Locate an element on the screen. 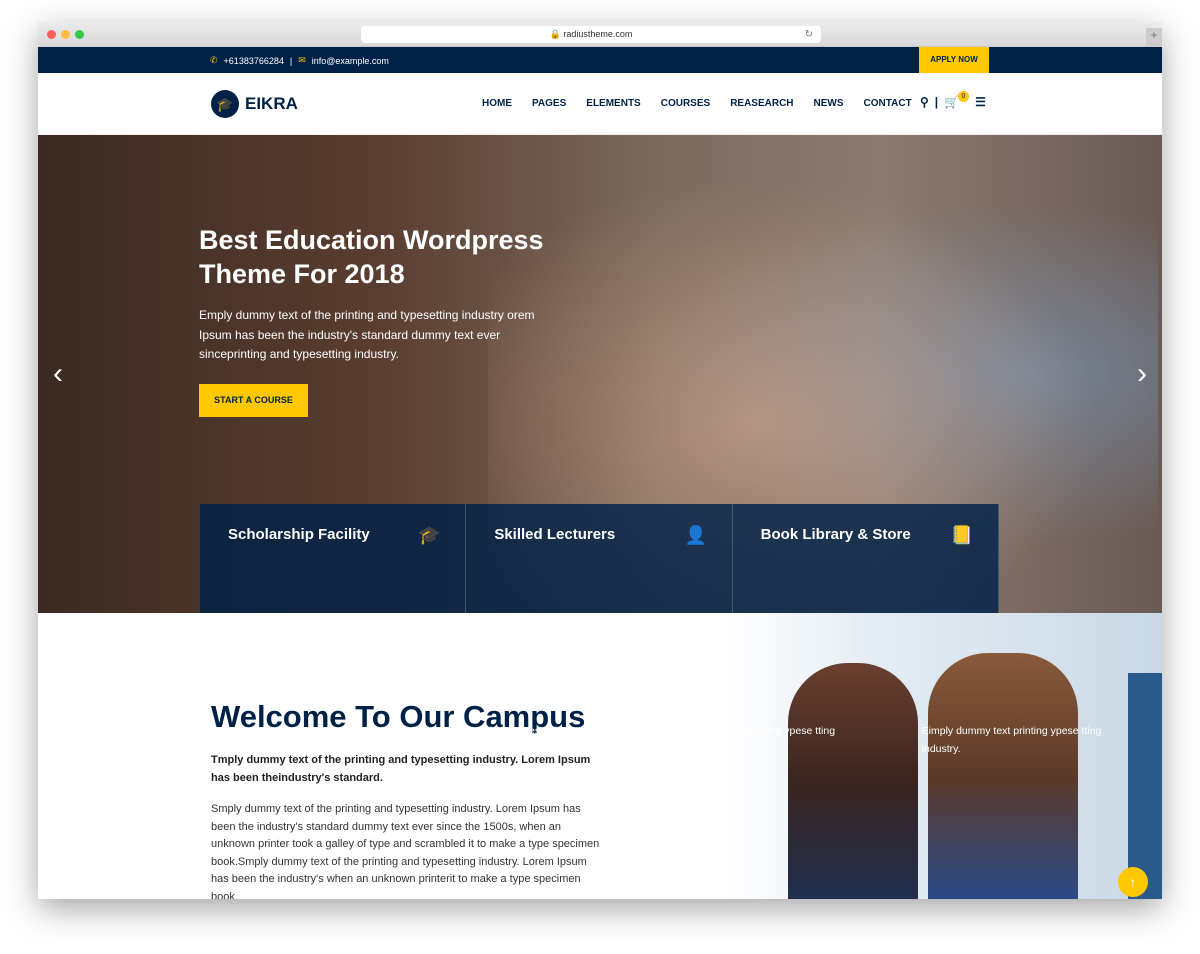 The height and width of the screenshot is (954, 1200). new-tab-button: + is located at coordinates (1154, 37).